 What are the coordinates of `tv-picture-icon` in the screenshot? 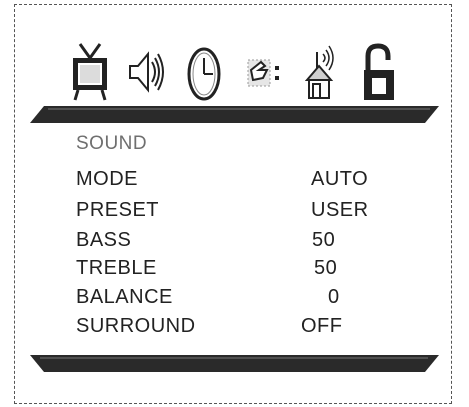 It's located at (90, 72).